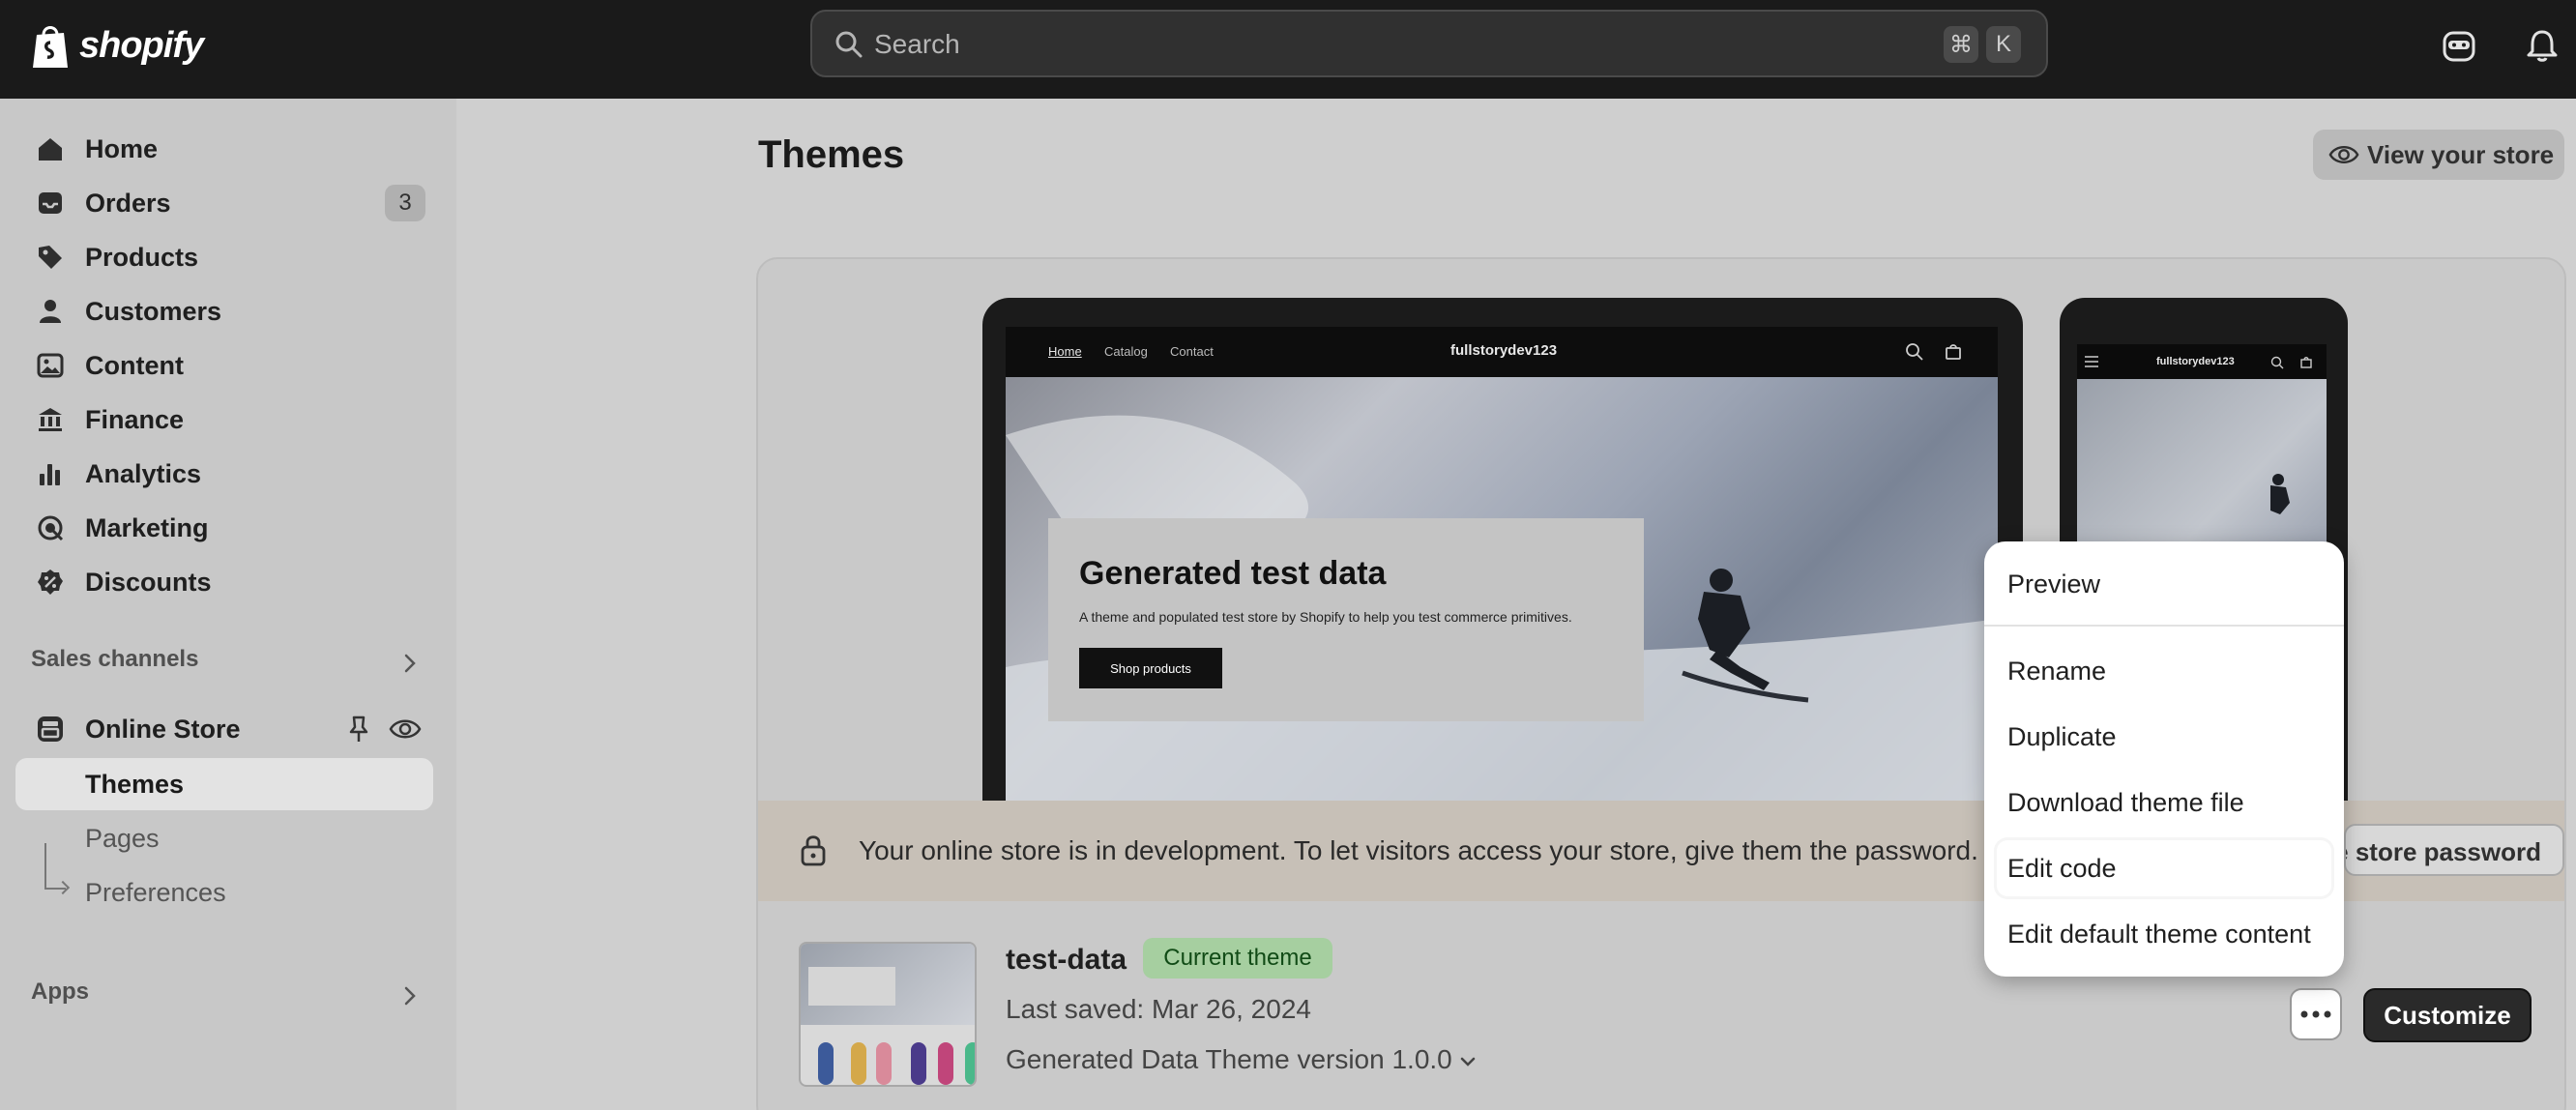  What do you see at coordinates (1065, 352) in the screenshot?
I see `preview-nav-home: Home` at bounding box center [1065, 352].